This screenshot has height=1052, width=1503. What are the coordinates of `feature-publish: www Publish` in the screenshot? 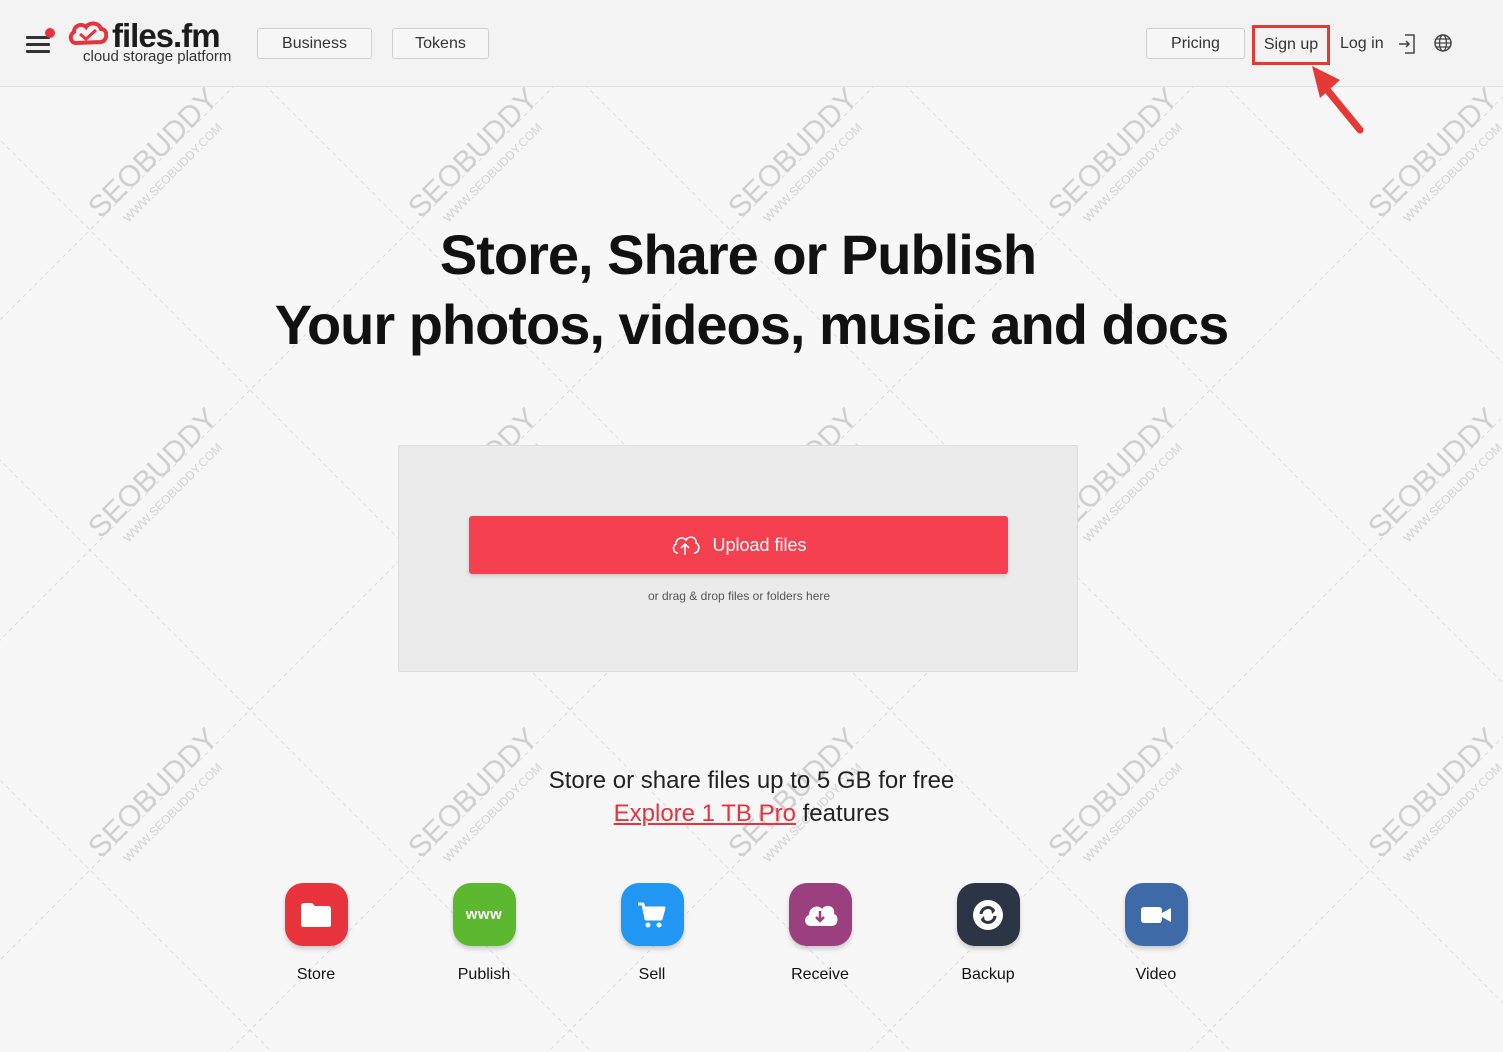 It's located at (484, 933).